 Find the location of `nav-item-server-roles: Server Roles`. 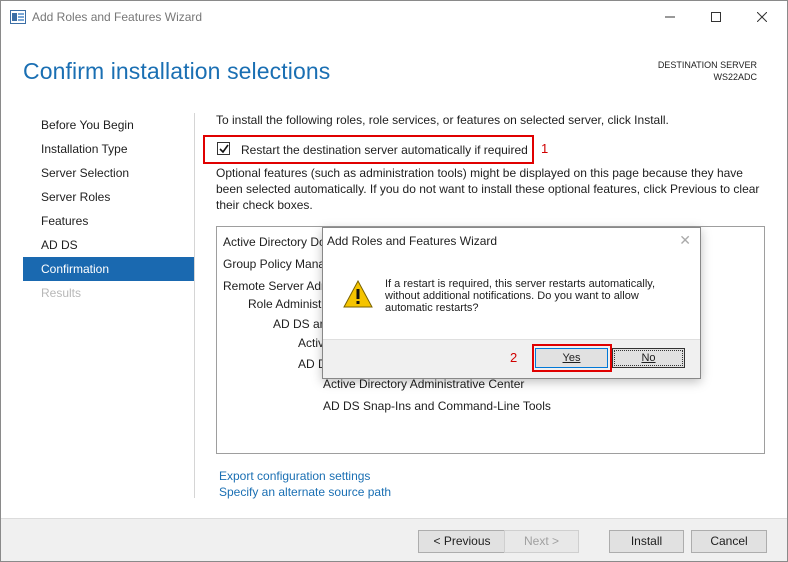

nav-item-server-roles: Server Roles is located at coordinates (108, 197).